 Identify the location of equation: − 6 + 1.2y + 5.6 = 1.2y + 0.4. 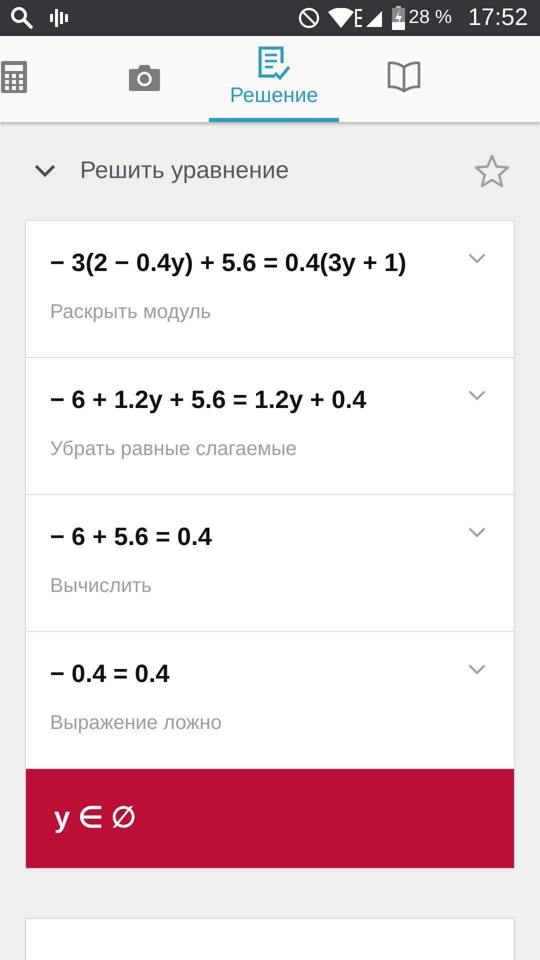
(209, 400).